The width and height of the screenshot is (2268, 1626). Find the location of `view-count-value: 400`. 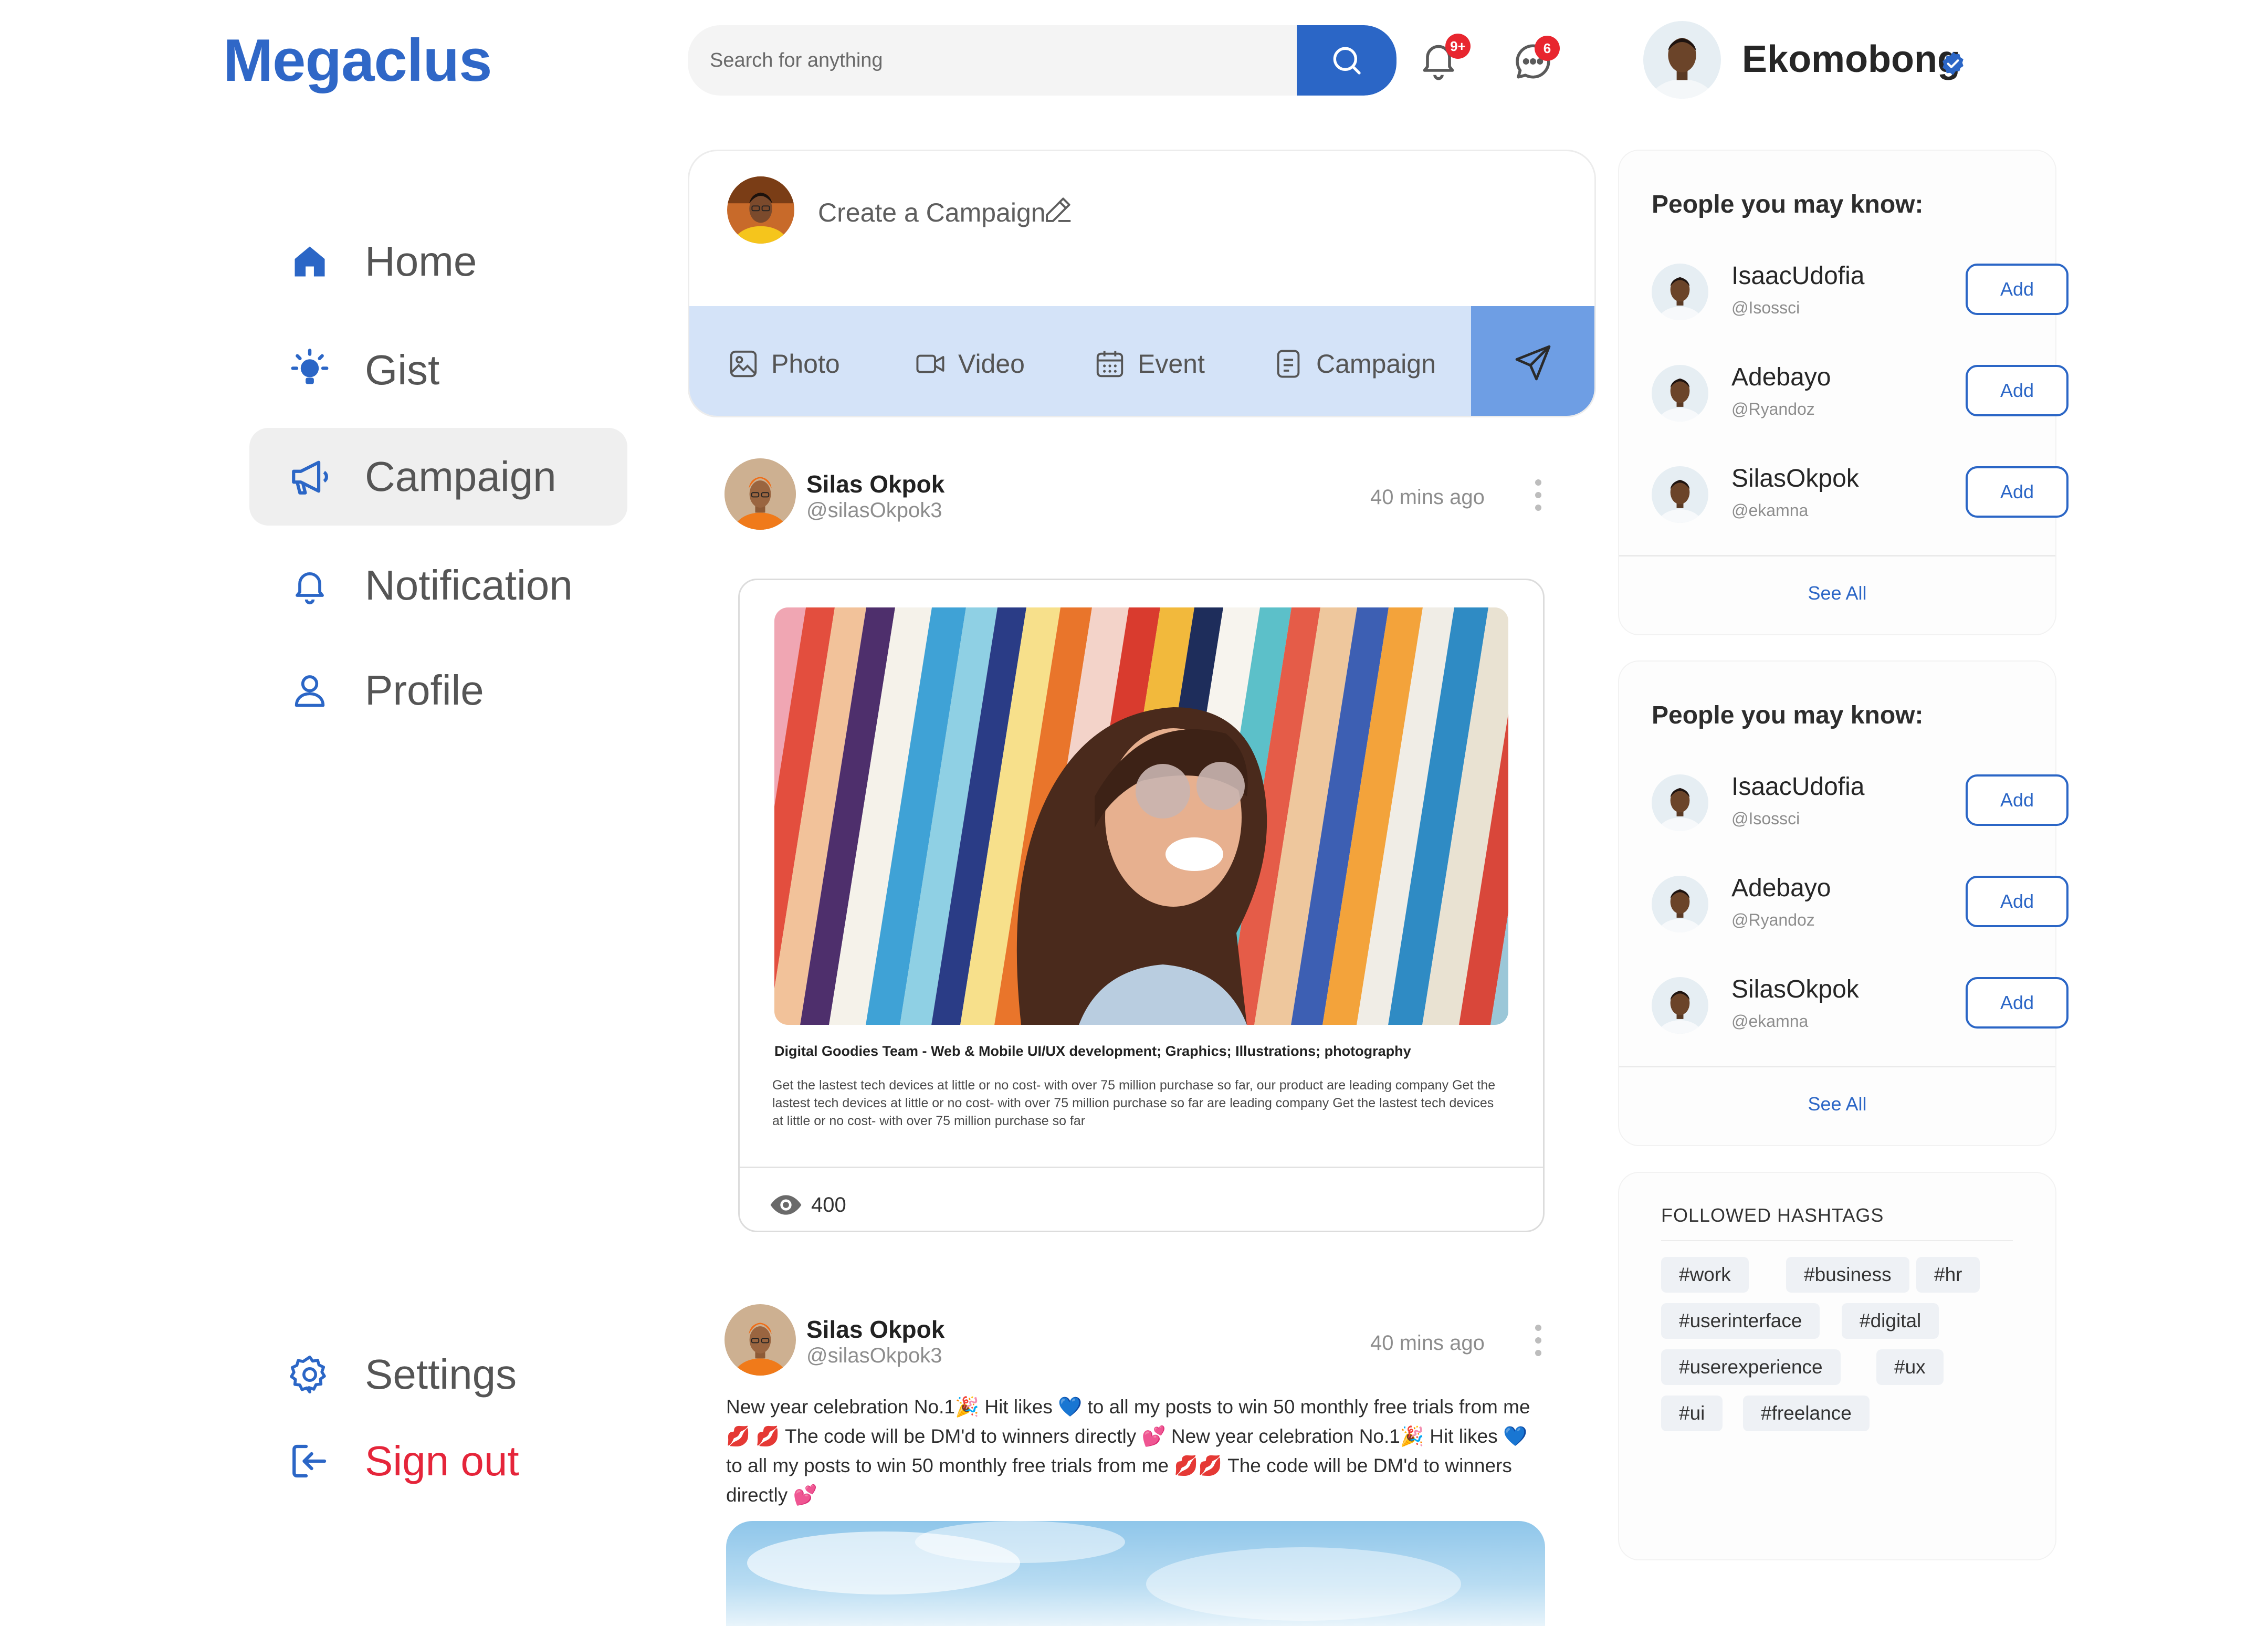

view-count-value: 400 is located at coordinates (828, 1204).